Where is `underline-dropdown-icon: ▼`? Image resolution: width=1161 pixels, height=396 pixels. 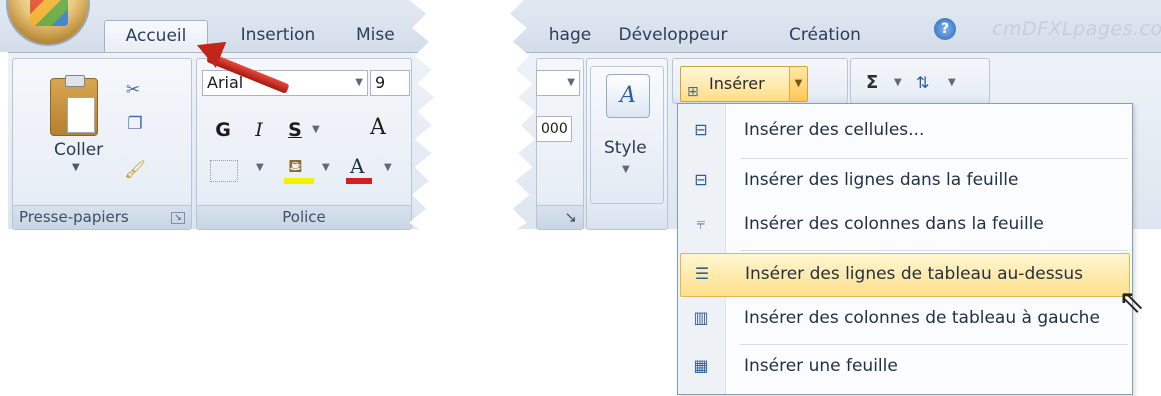 underline-dropdown-icon: ▼ is located at coordinates (316, 129).